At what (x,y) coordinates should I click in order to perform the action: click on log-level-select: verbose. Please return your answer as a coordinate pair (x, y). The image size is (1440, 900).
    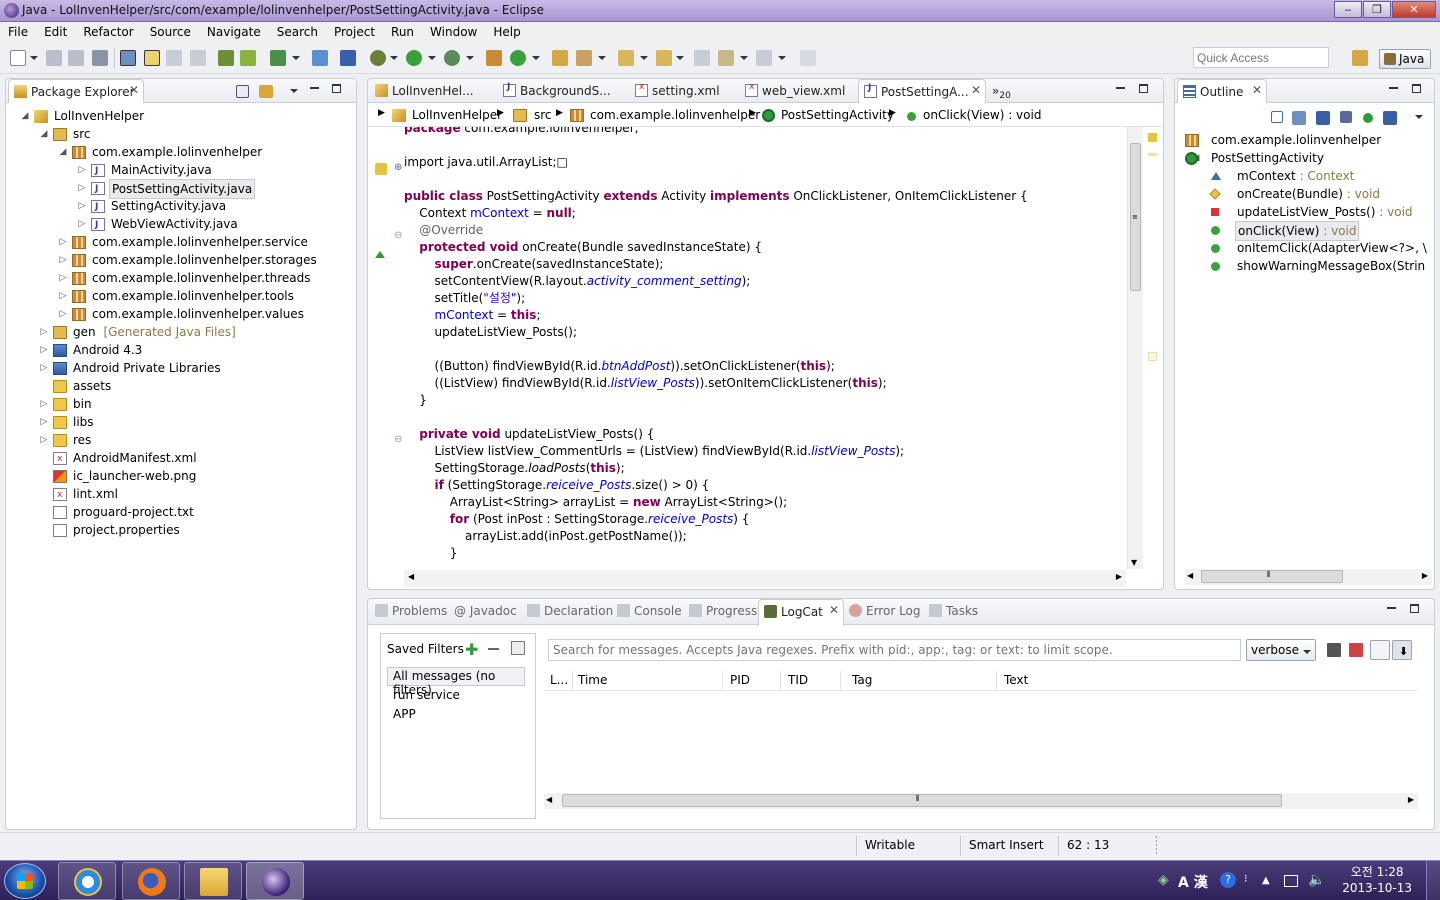
    Looking at the image, I should click on (1281, 650).